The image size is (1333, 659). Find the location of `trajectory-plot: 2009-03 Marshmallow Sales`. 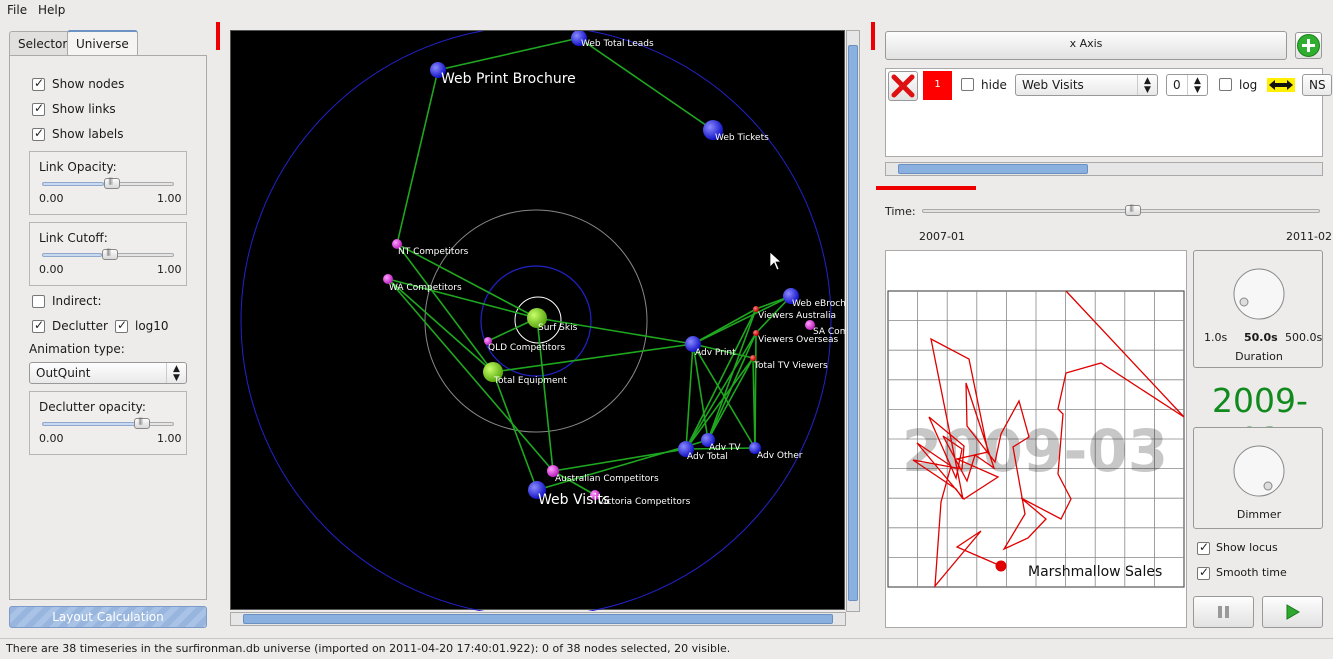

trajectory-plot: 2009-03 Marshmallow Sales is located at coordinates (1036, 439).